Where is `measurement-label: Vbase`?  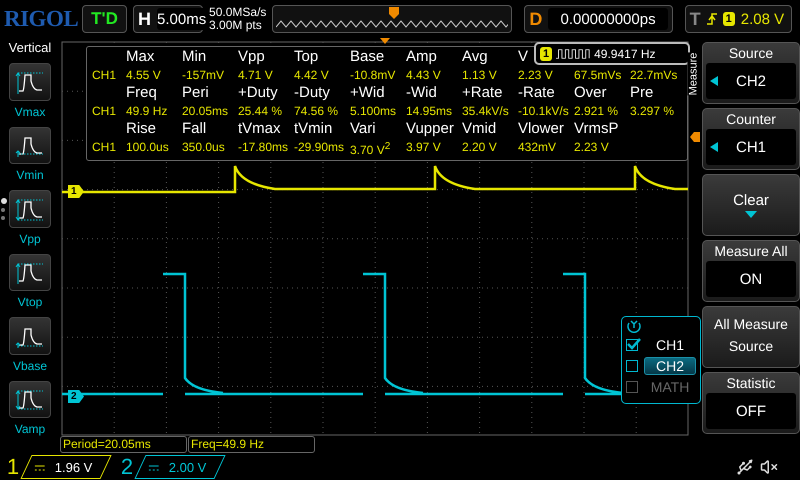 measurement-label: Vbase is located at coordinates (30, 365).